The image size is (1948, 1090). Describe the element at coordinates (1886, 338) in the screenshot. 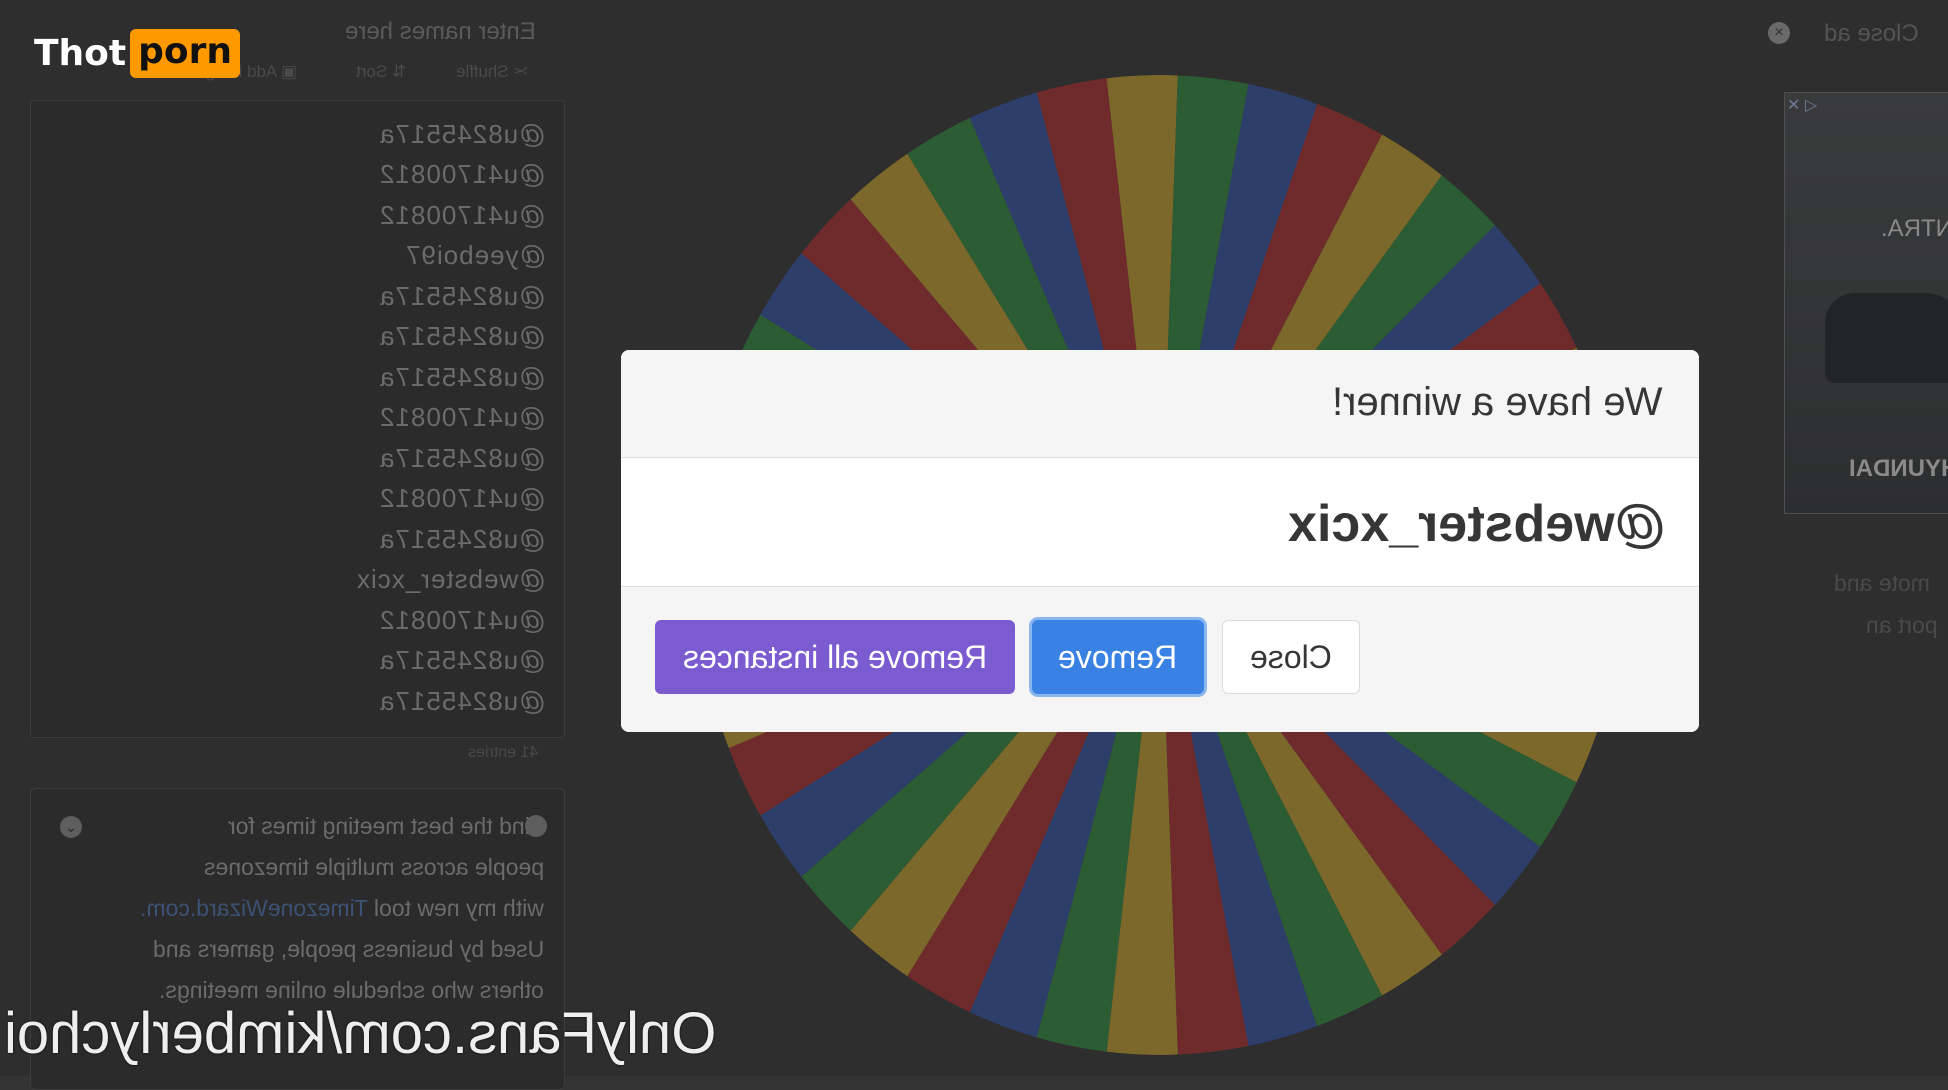

I see `car-image` at that location.